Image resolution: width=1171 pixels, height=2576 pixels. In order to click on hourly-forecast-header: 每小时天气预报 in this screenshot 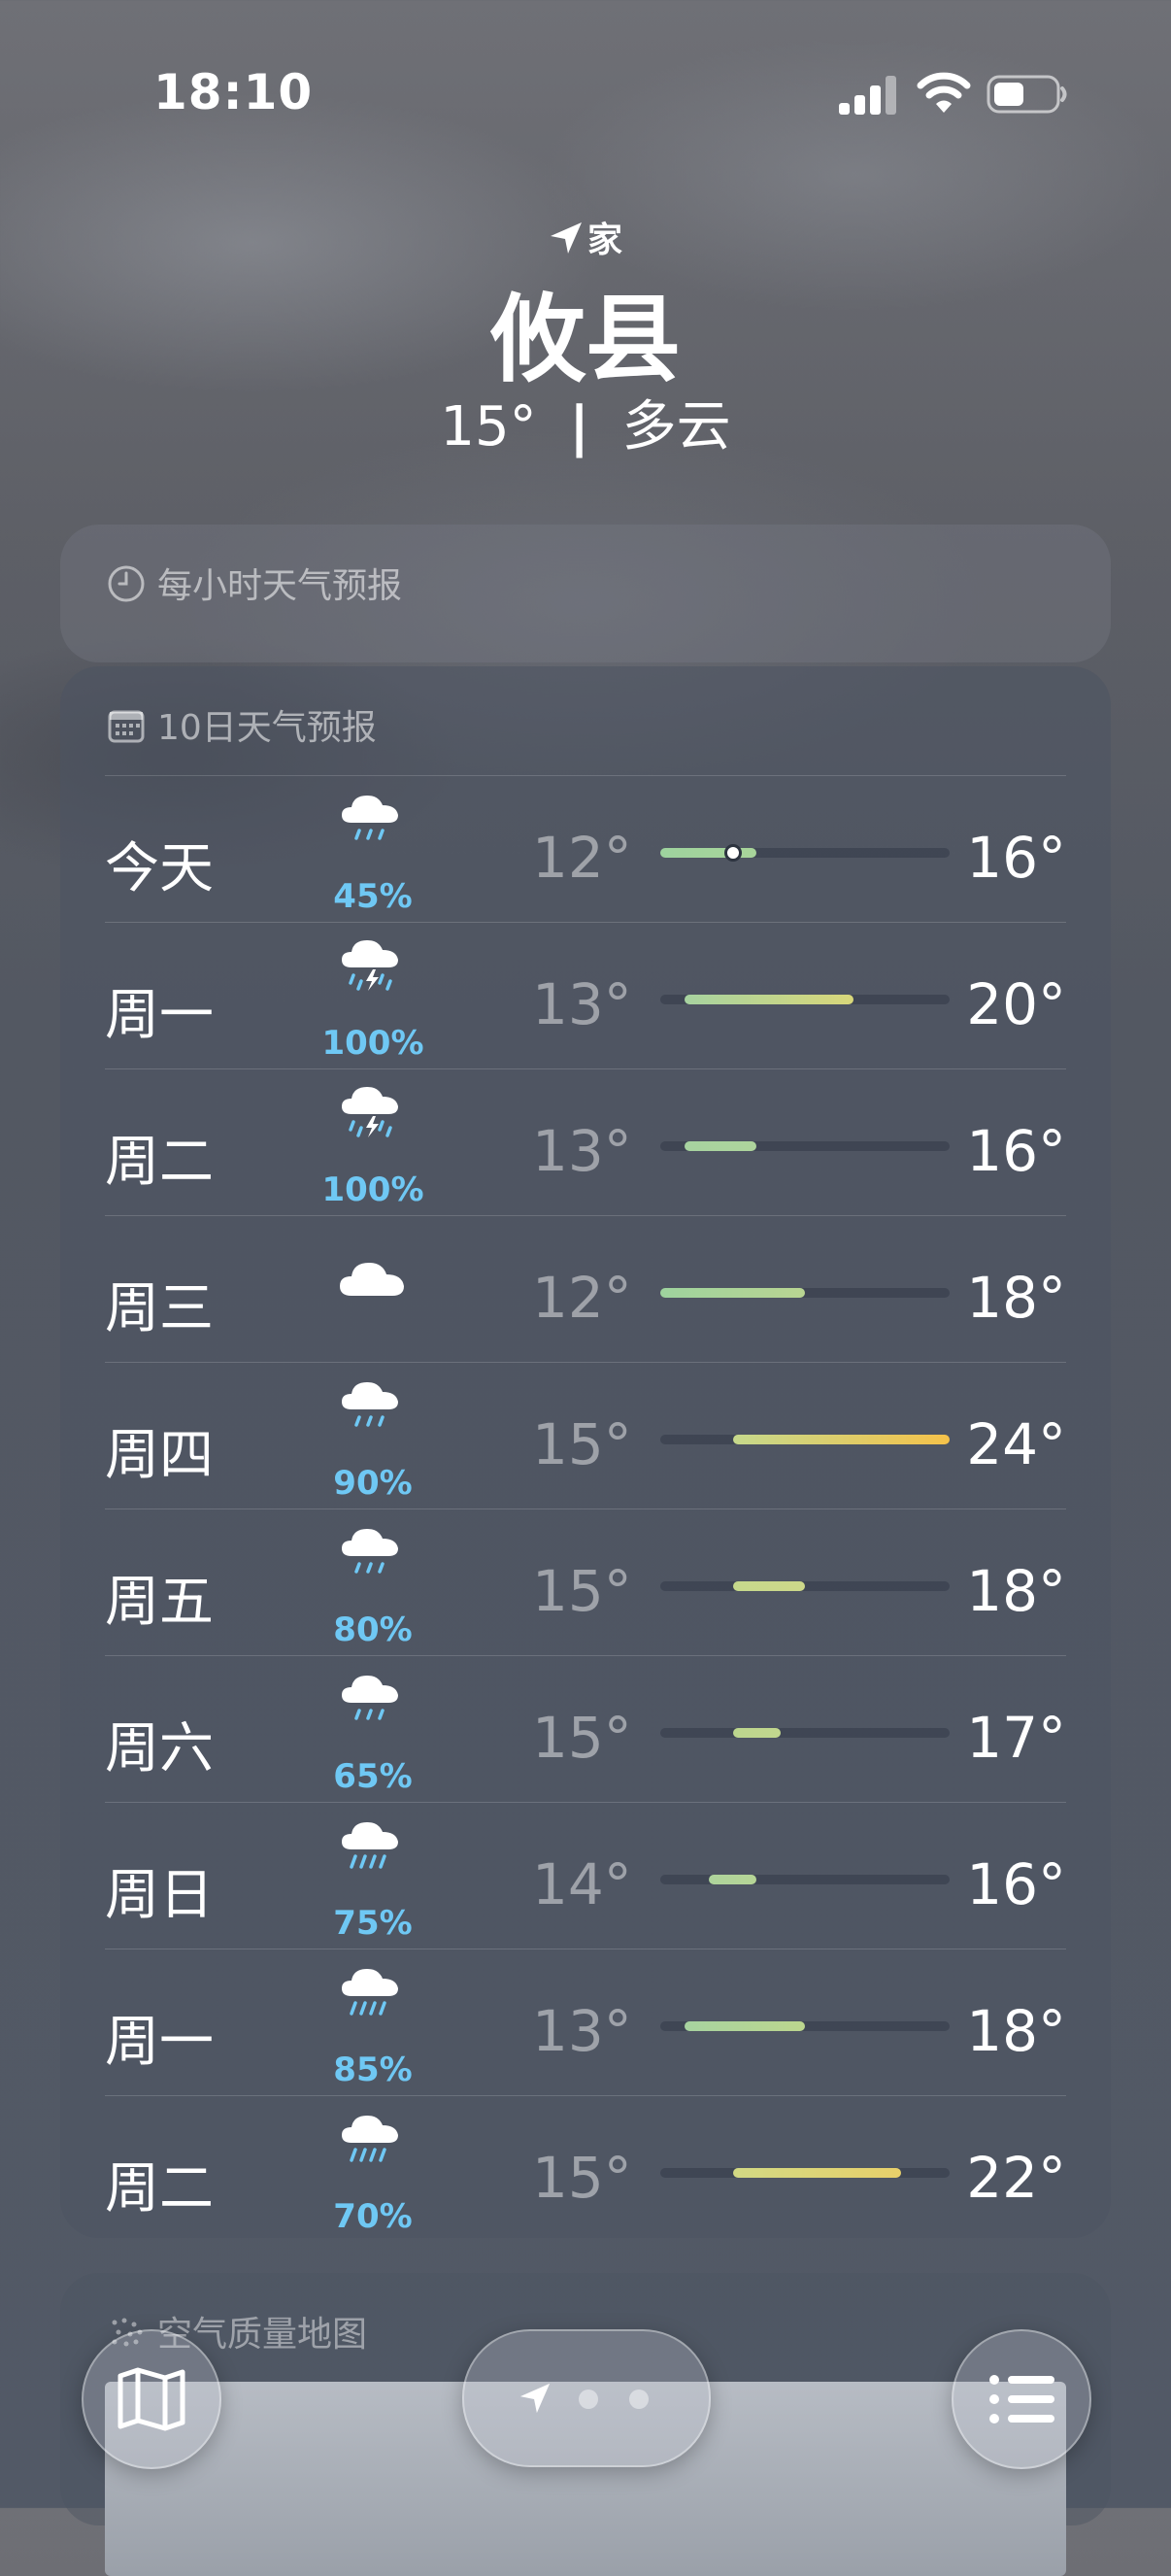, I will do `click(254, 583)`.